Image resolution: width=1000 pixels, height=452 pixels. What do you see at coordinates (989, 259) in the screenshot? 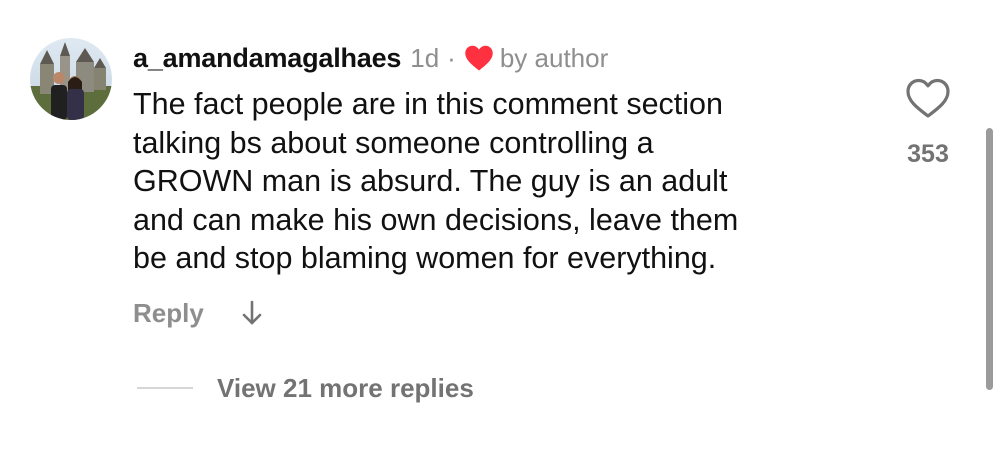
I see `scrollbar` at bounding box center [989, 259].